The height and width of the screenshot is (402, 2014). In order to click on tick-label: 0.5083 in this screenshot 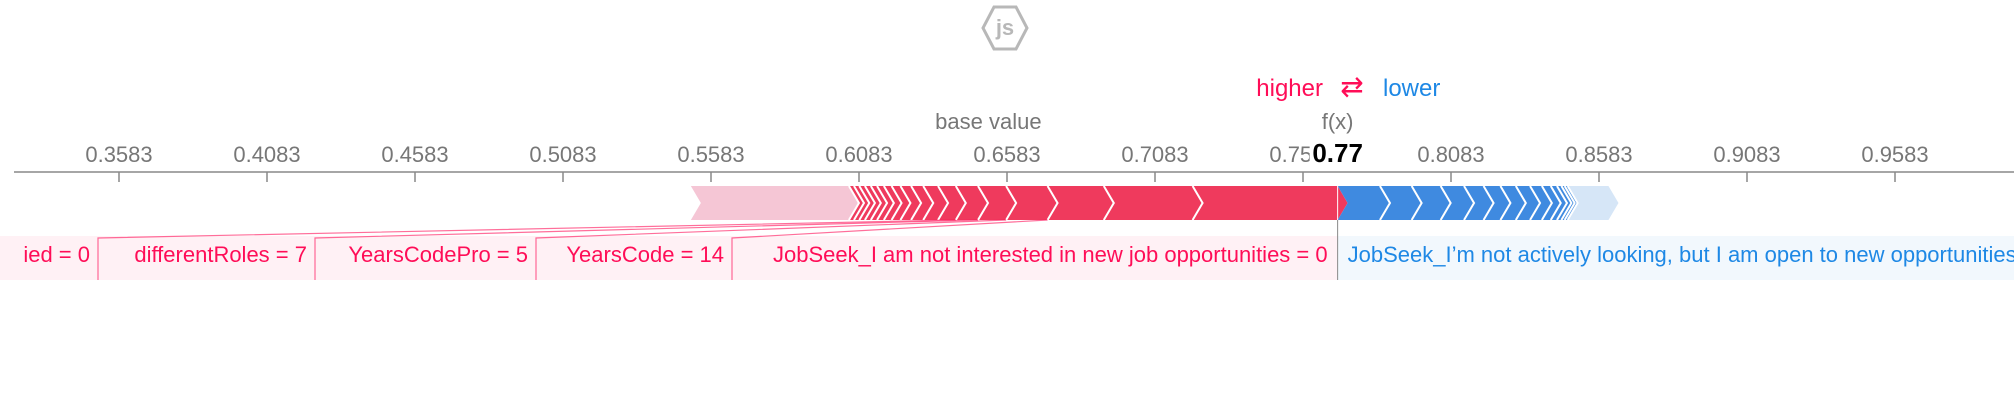, I will do `click(562, 154)`.